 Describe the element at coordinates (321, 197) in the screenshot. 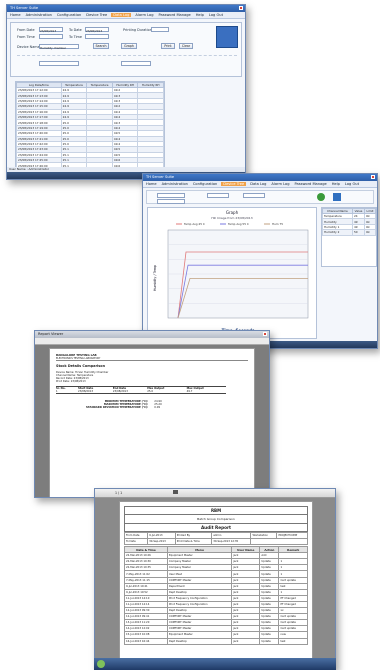

I see `refresh-icon` at that location.